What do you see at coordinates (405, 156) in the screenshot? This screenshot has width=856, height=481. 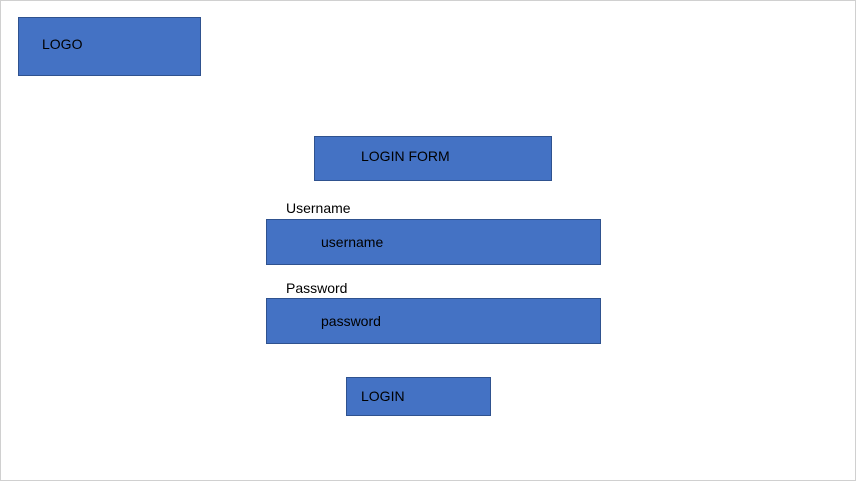 I see `login-form-title-text: LOGIN FORM` at bounding box center [405, 156].